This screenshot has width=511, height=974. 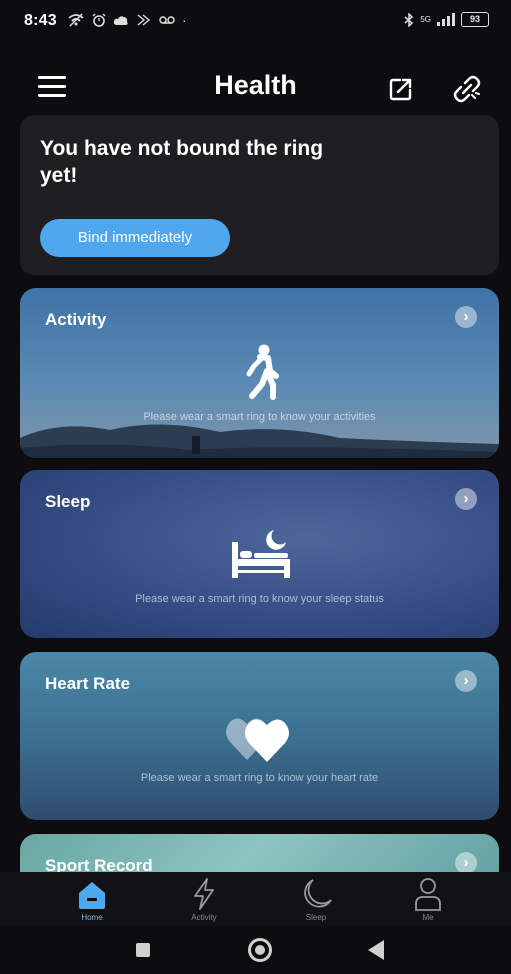 What do you see at coordinates (143, 950) in the screenshot?
I see `recents-button` at bounding box center [143, 950].